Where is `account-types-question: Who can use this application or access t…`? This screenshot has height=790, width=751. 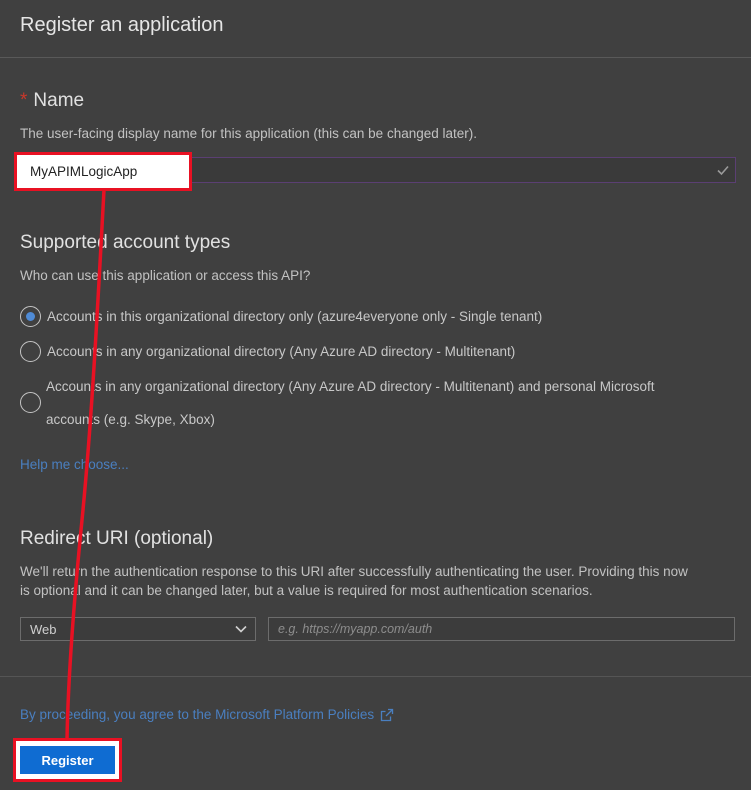
account-types-question: Who can use this application or access t… is located at coordinates (165, 275).